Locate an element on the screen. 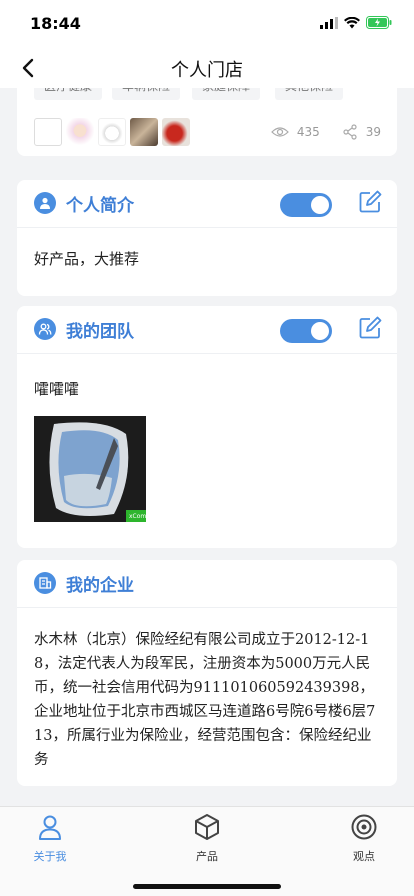 Image resolution: width=414 pixels, height=896 pixels. status-time: 18:44 is located at coordinates (55, 23).